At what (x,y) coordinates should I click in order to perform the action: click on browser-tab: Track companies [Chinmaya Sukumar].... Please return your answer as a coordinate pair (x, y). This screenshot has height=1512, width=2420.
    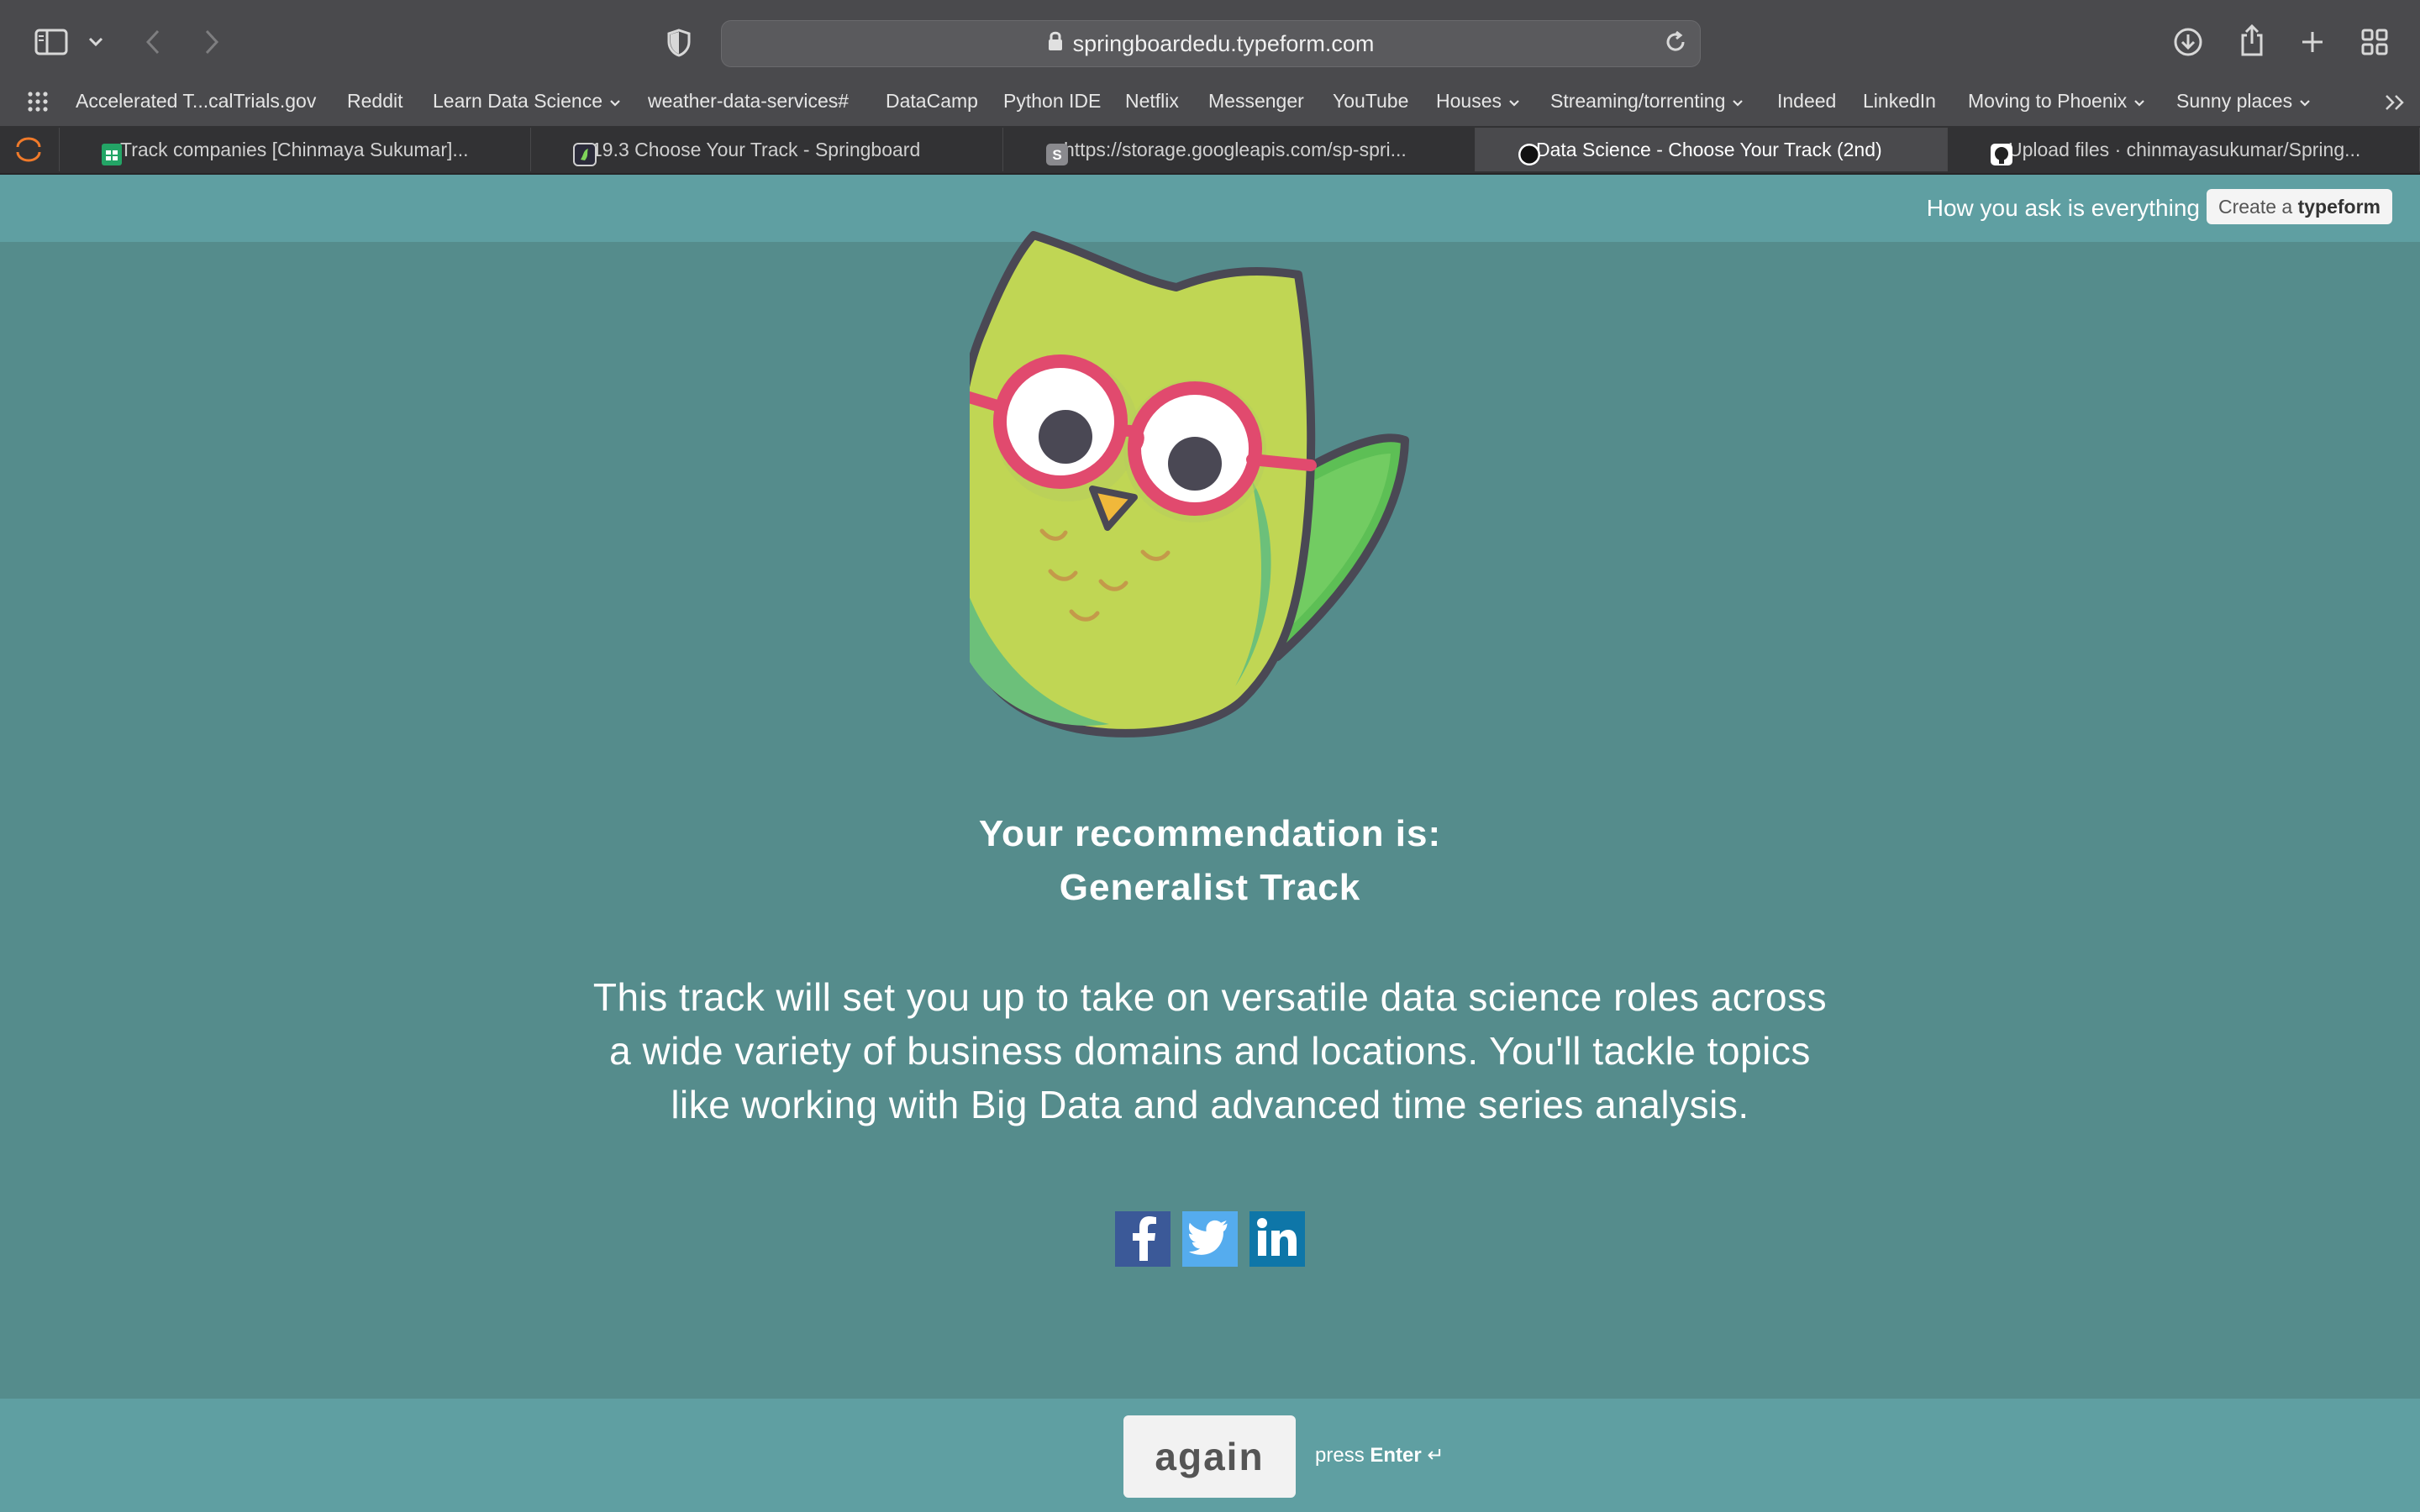
    Looking at the image, I should click on (295, 149).